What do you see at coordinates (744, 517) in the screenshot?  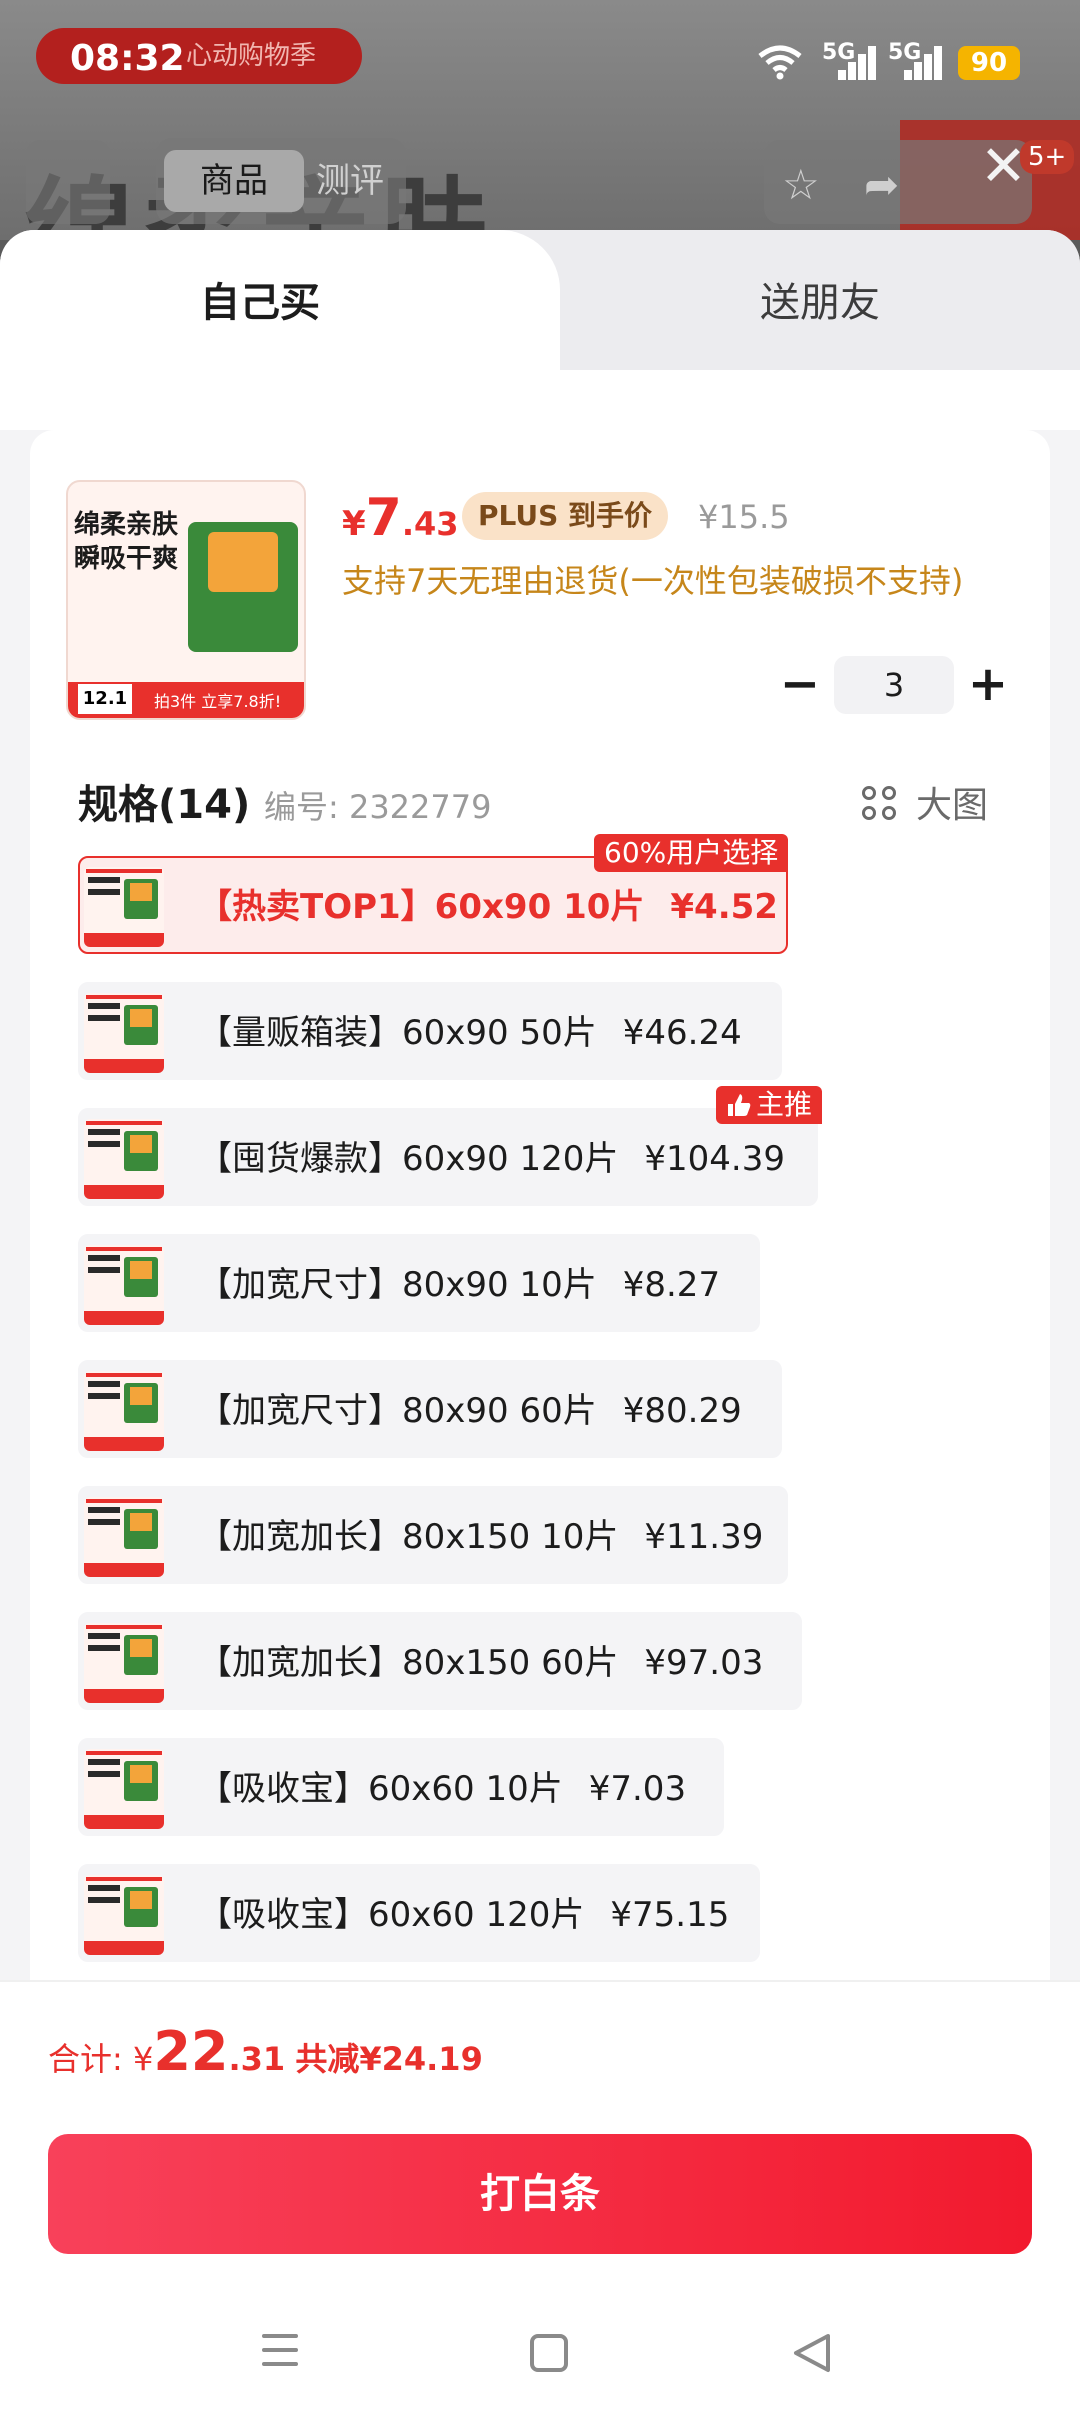 I see `original-price: ¥15.5` at bounding box center [744, 517].